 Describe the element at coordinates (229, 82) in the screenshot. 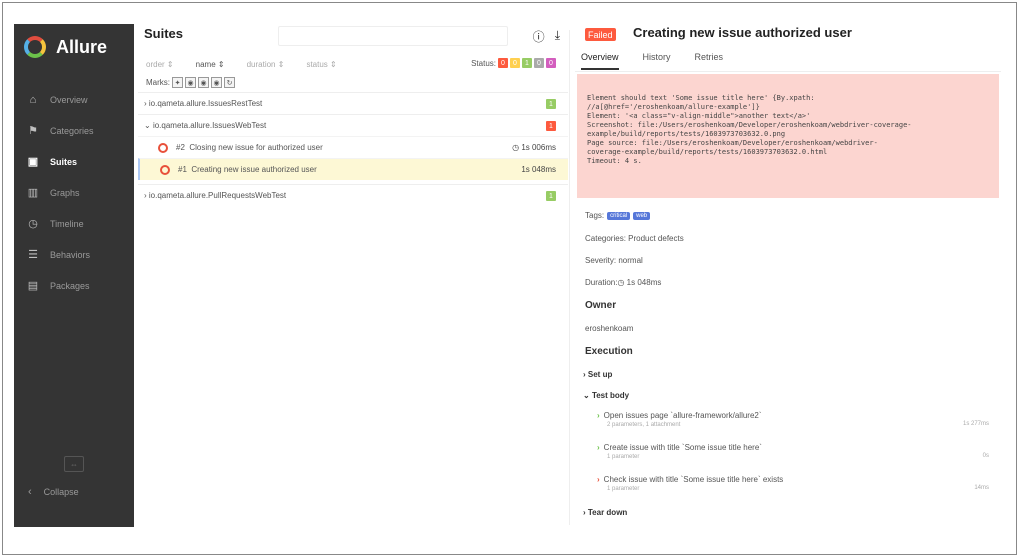

I see `retries-icon: ↻` at that location.